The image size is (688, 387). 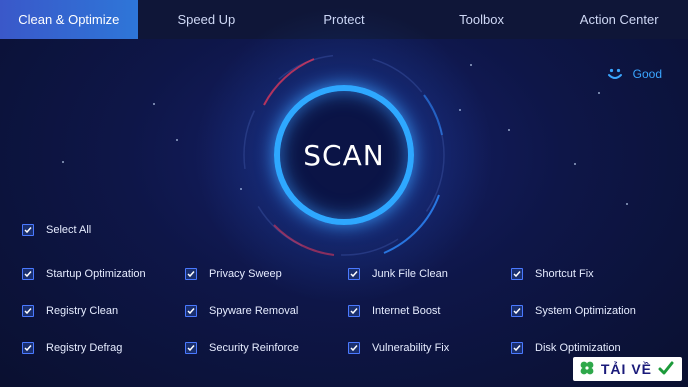 I want to click on option-disk-optimization: Disk Optimization, so click(x=566, y=348).